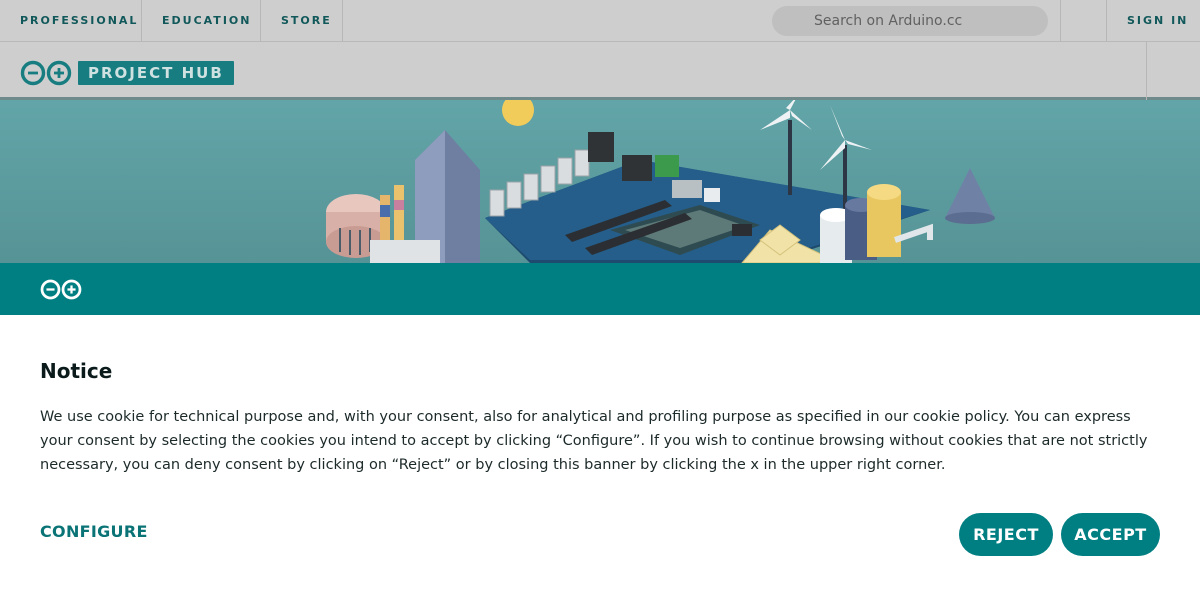  What do you see at coordinates (306, 21) in the screenshot?
I see `nav-store: STORE` at bounding box center [306, 21].